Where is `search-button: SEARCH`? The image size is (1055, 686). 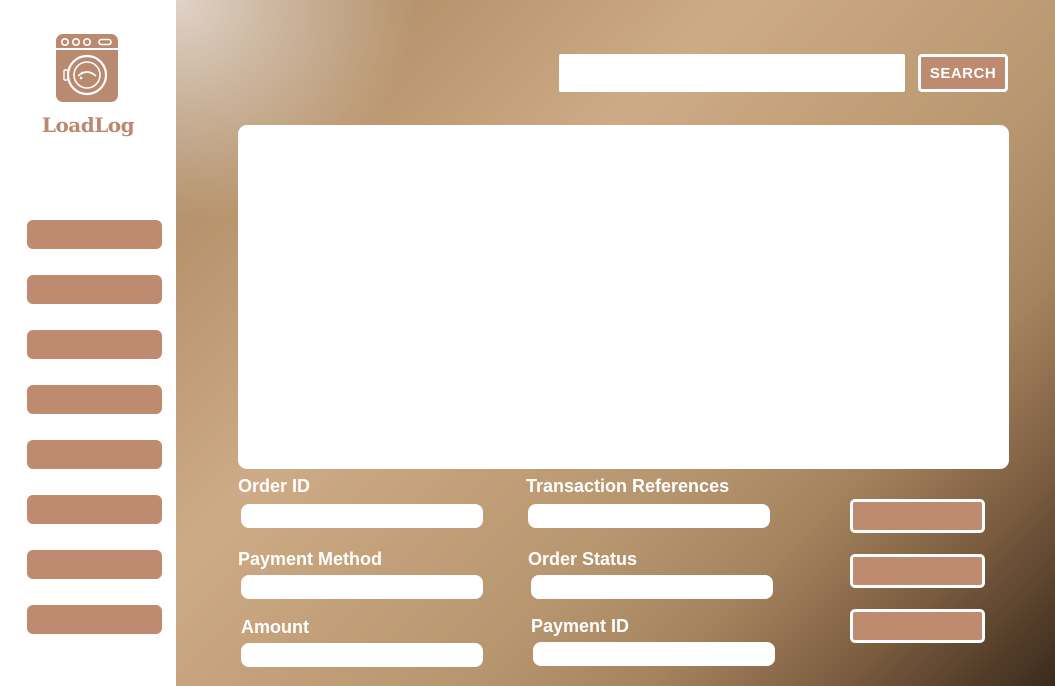 search-button: SEARCH is located at coordinates (963, 73).